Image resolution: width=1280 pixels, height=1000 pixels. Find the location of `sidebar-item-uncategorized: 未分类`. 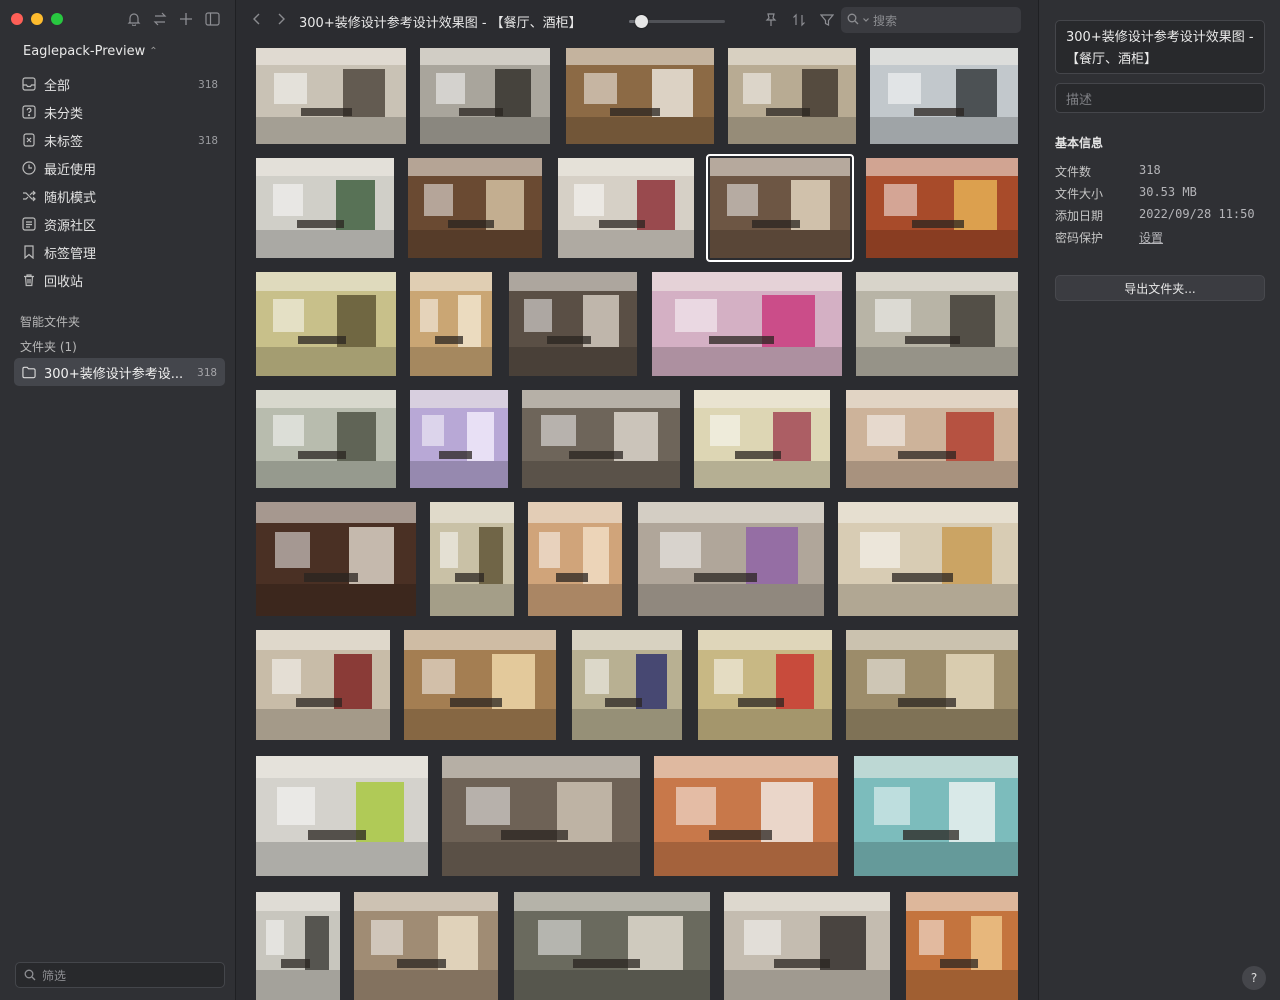

sidebar-item-uncategorized: 未分类 is located at coordinates (120, 112).